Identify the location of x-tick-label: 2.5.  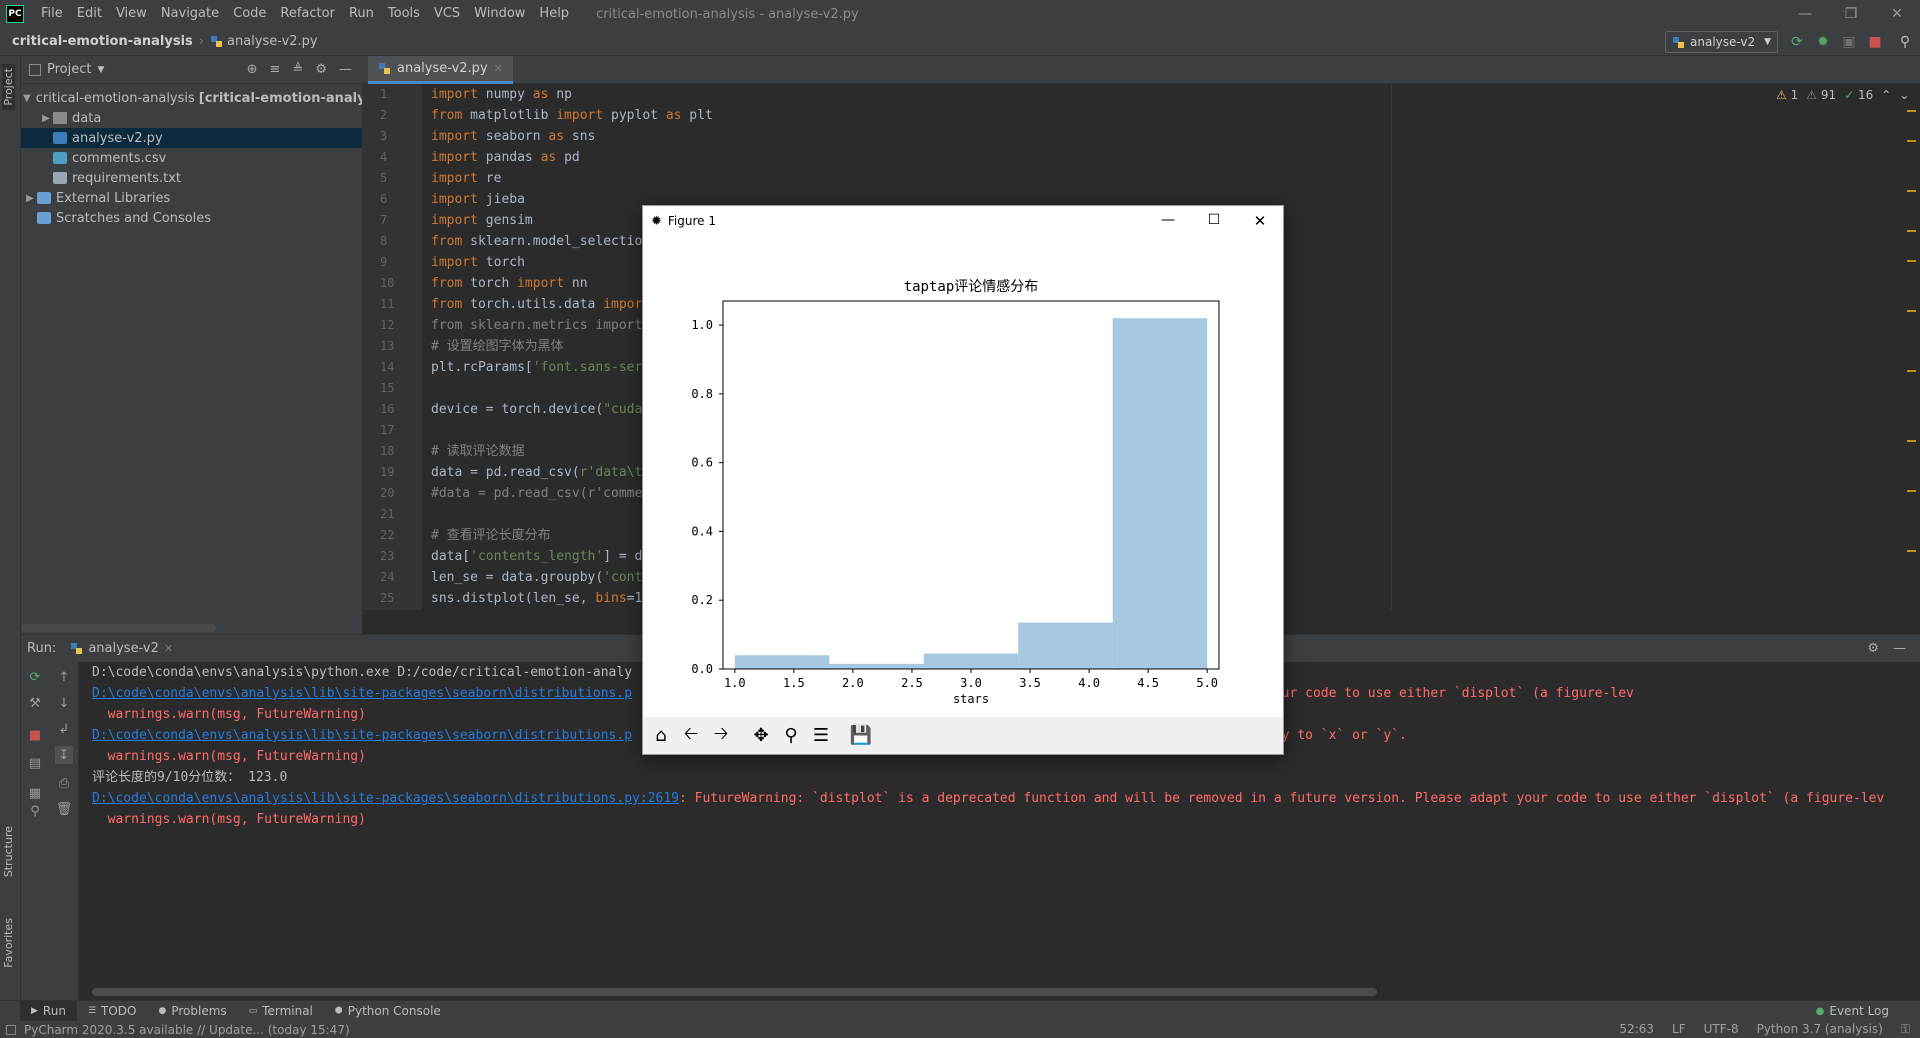
(912, 683).